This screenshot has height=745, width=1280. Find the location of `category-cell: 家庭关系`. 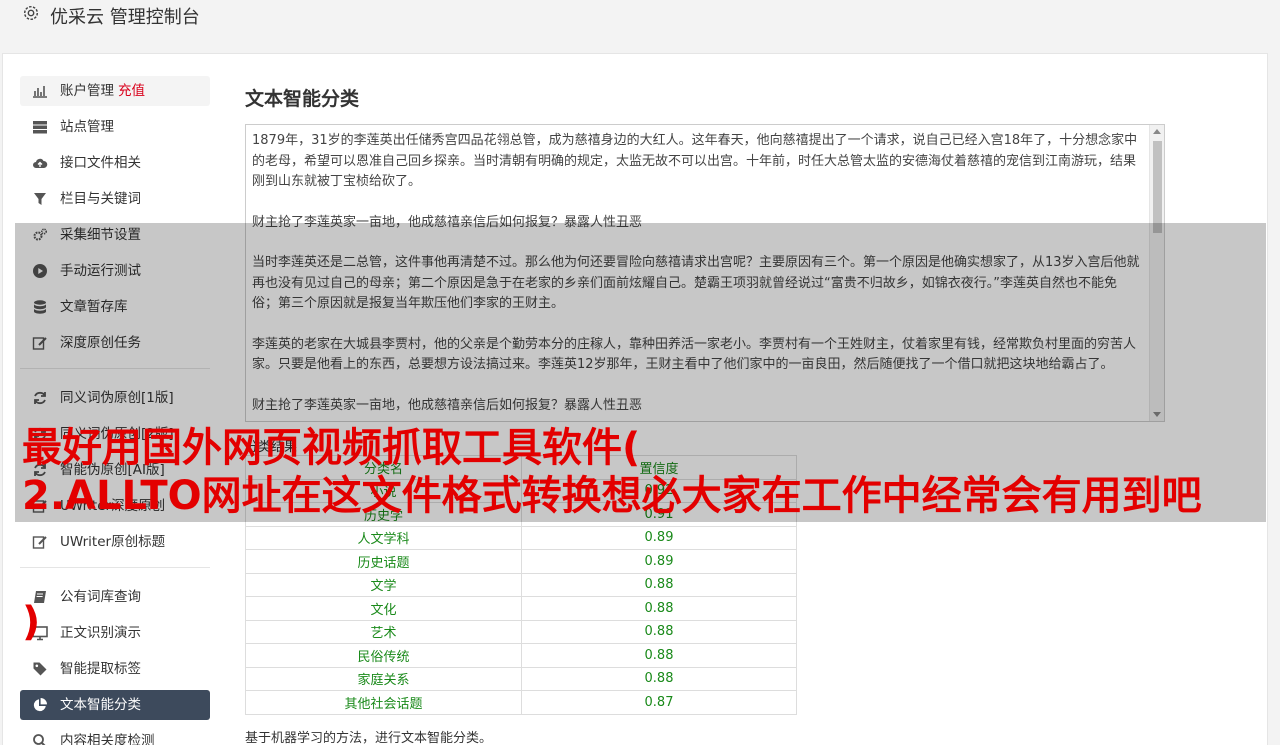

category-cell: 家庭关系 is located at coordinates (383, 678).